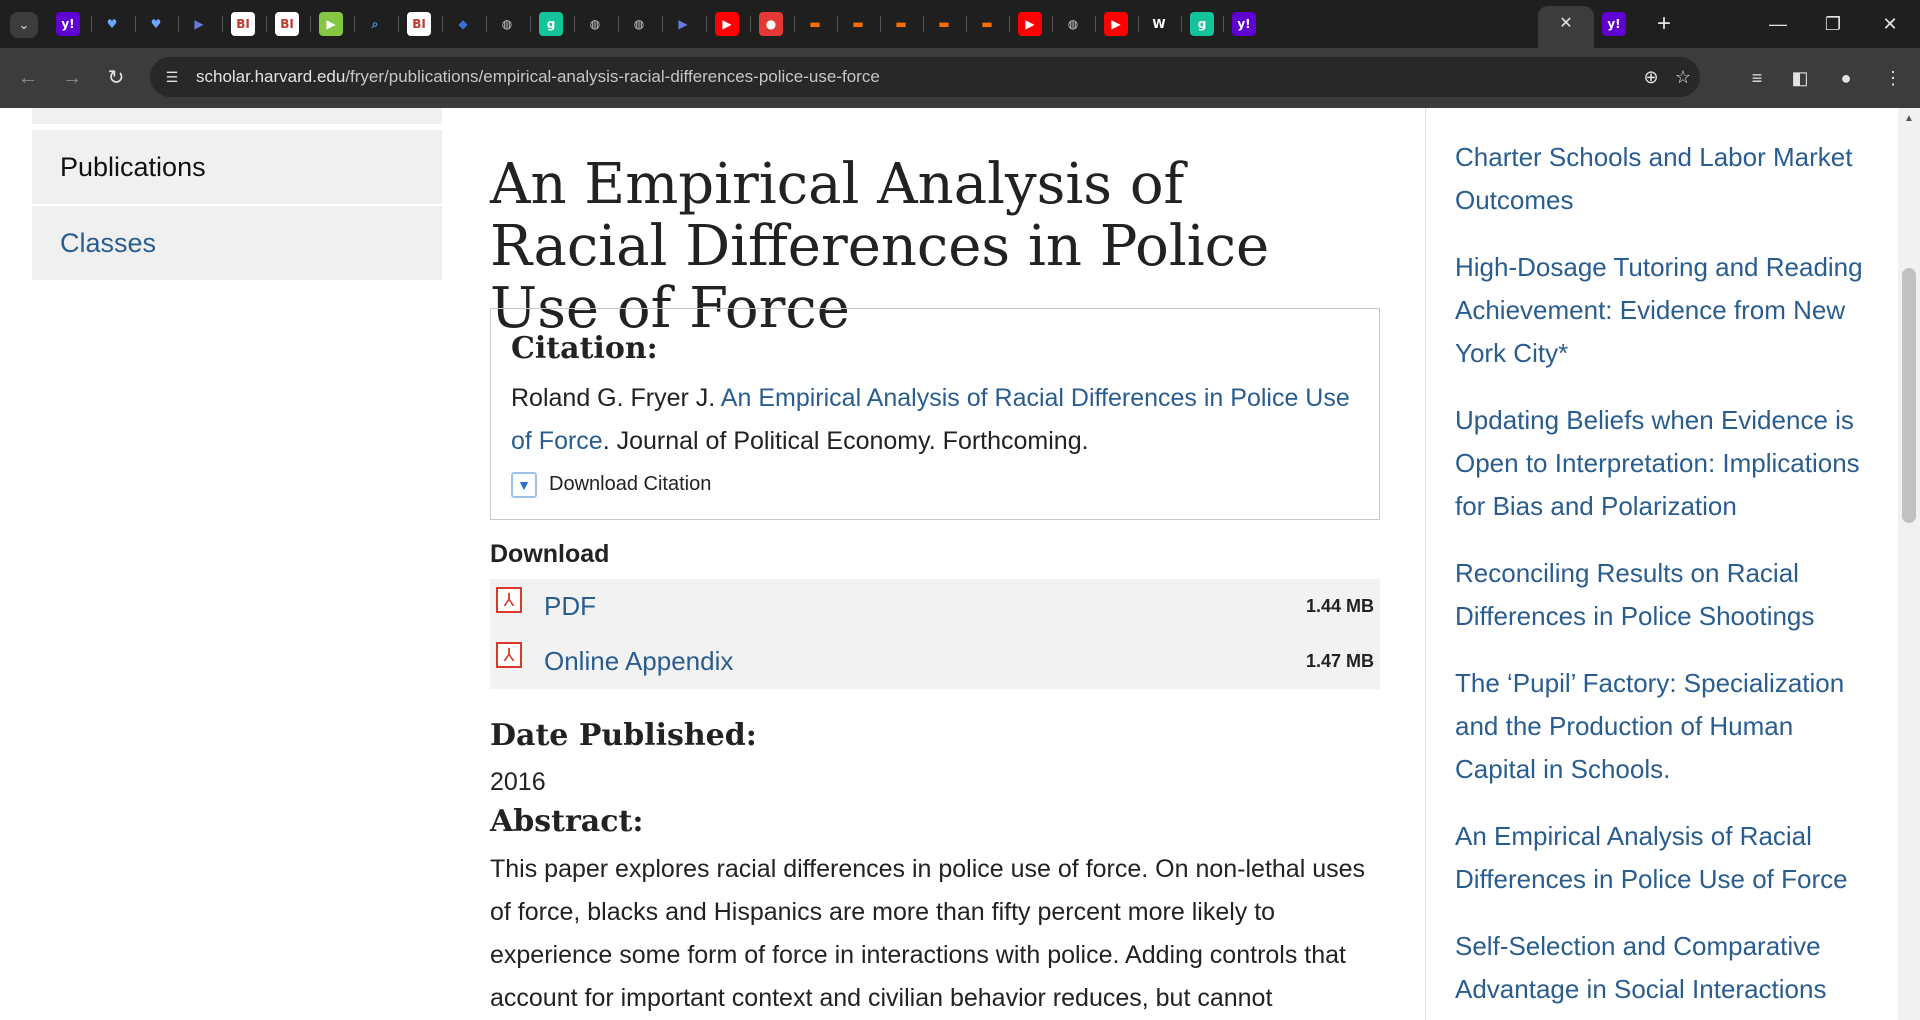  What do you see at coordinates (1890, 24) in the screenshot?
I see `close-window-icon: ✕` at bounding box center [1890, 24].